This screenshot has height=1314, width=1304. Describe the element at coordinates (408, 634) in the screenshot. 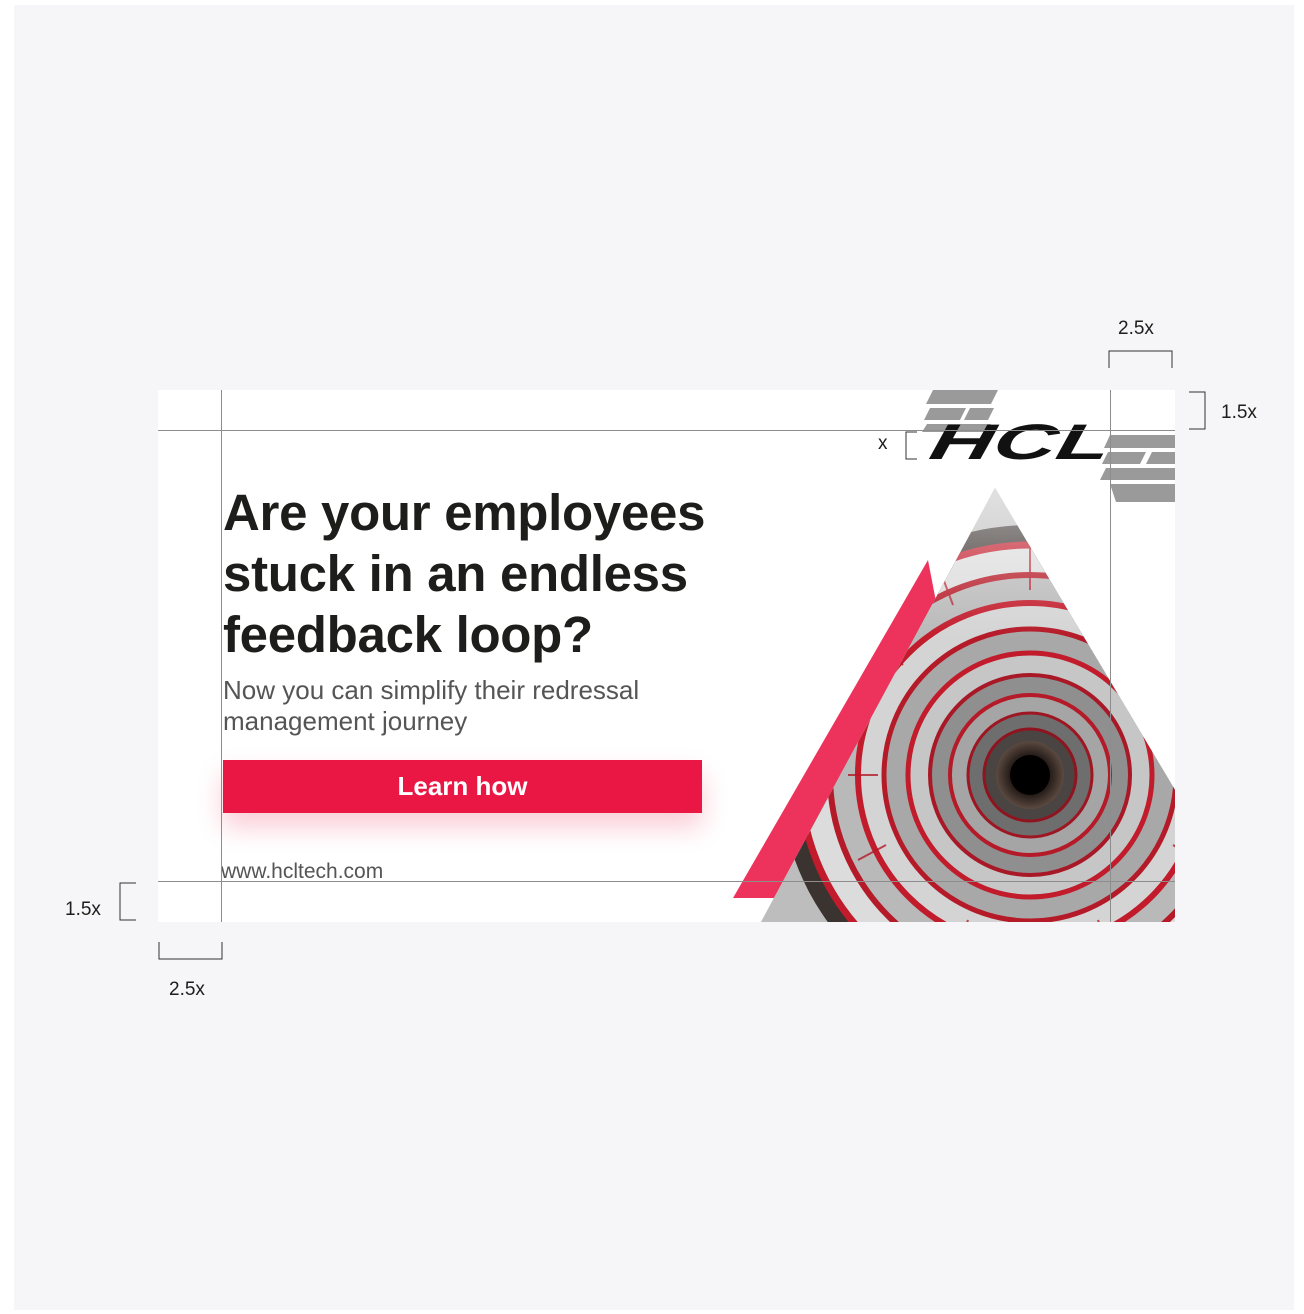

I see `headline-line: feedback loop?` at that location.